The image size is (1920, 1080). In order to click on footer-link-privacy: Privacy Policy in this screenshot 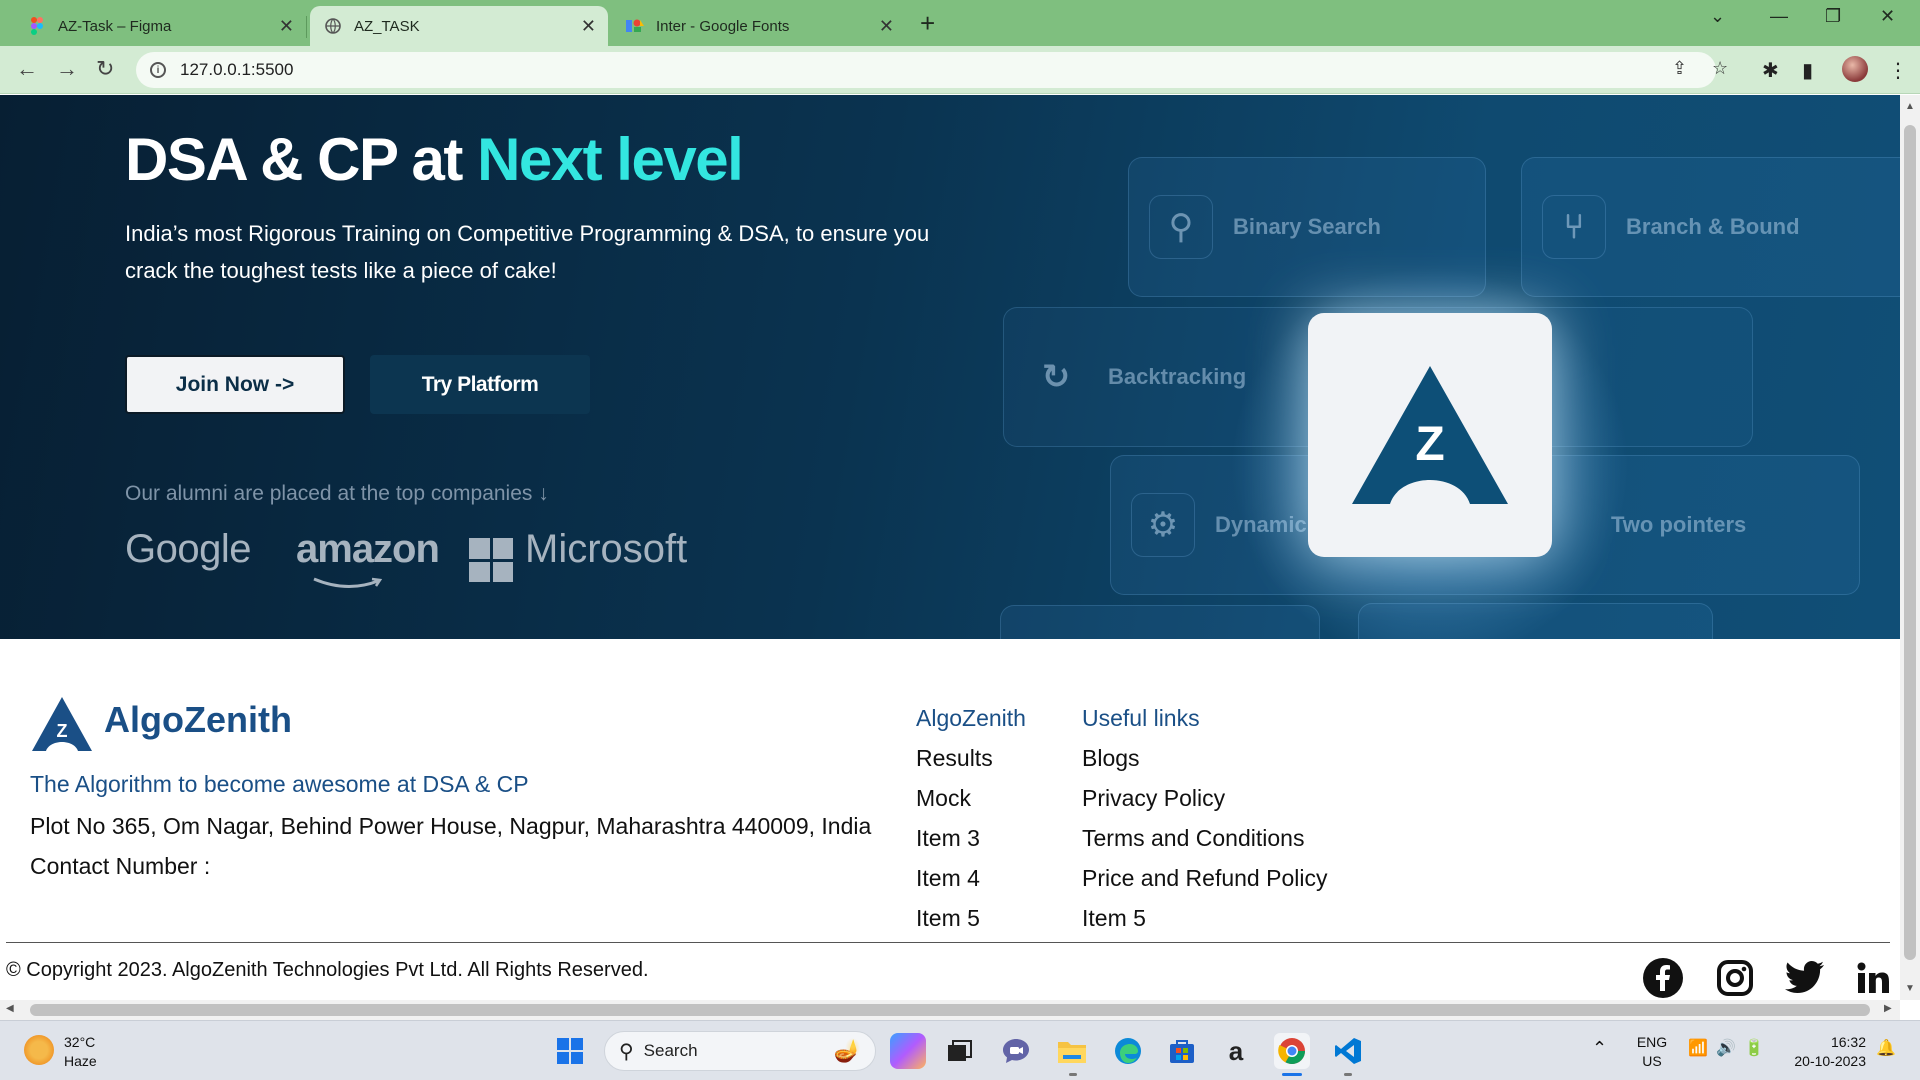, I will do `click(1204, 805)`.